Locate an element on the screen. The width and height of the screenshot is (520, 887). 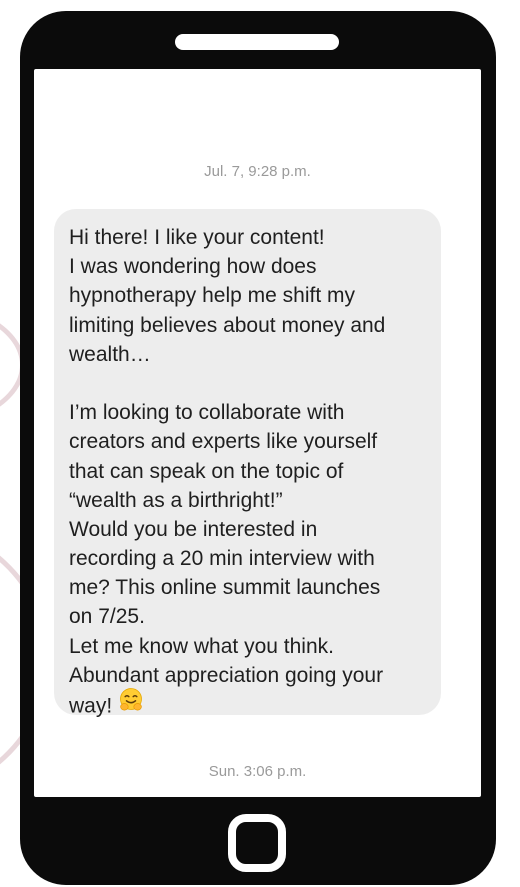
message-line: me? This online summit launches is located at coordinates (225, 588).